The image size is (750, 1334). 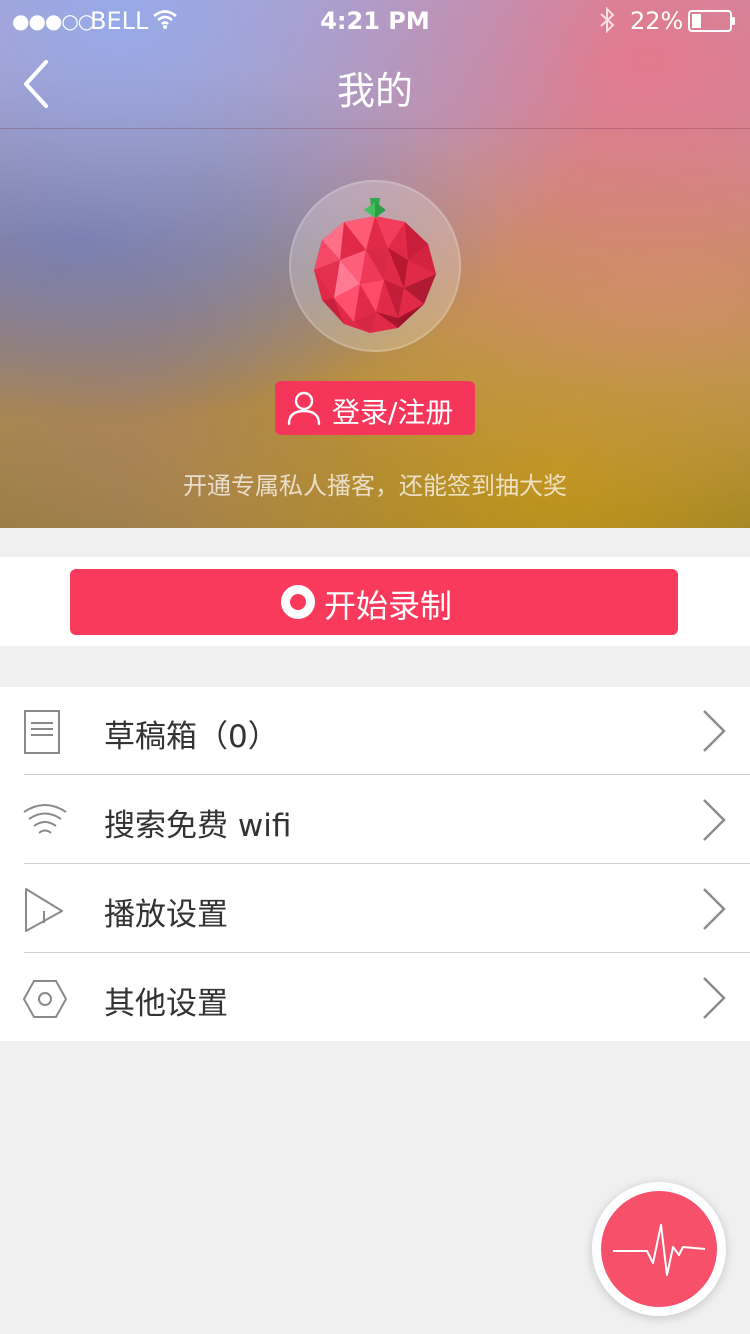 I want to click on settings-icon, so click(x=45, y=999).